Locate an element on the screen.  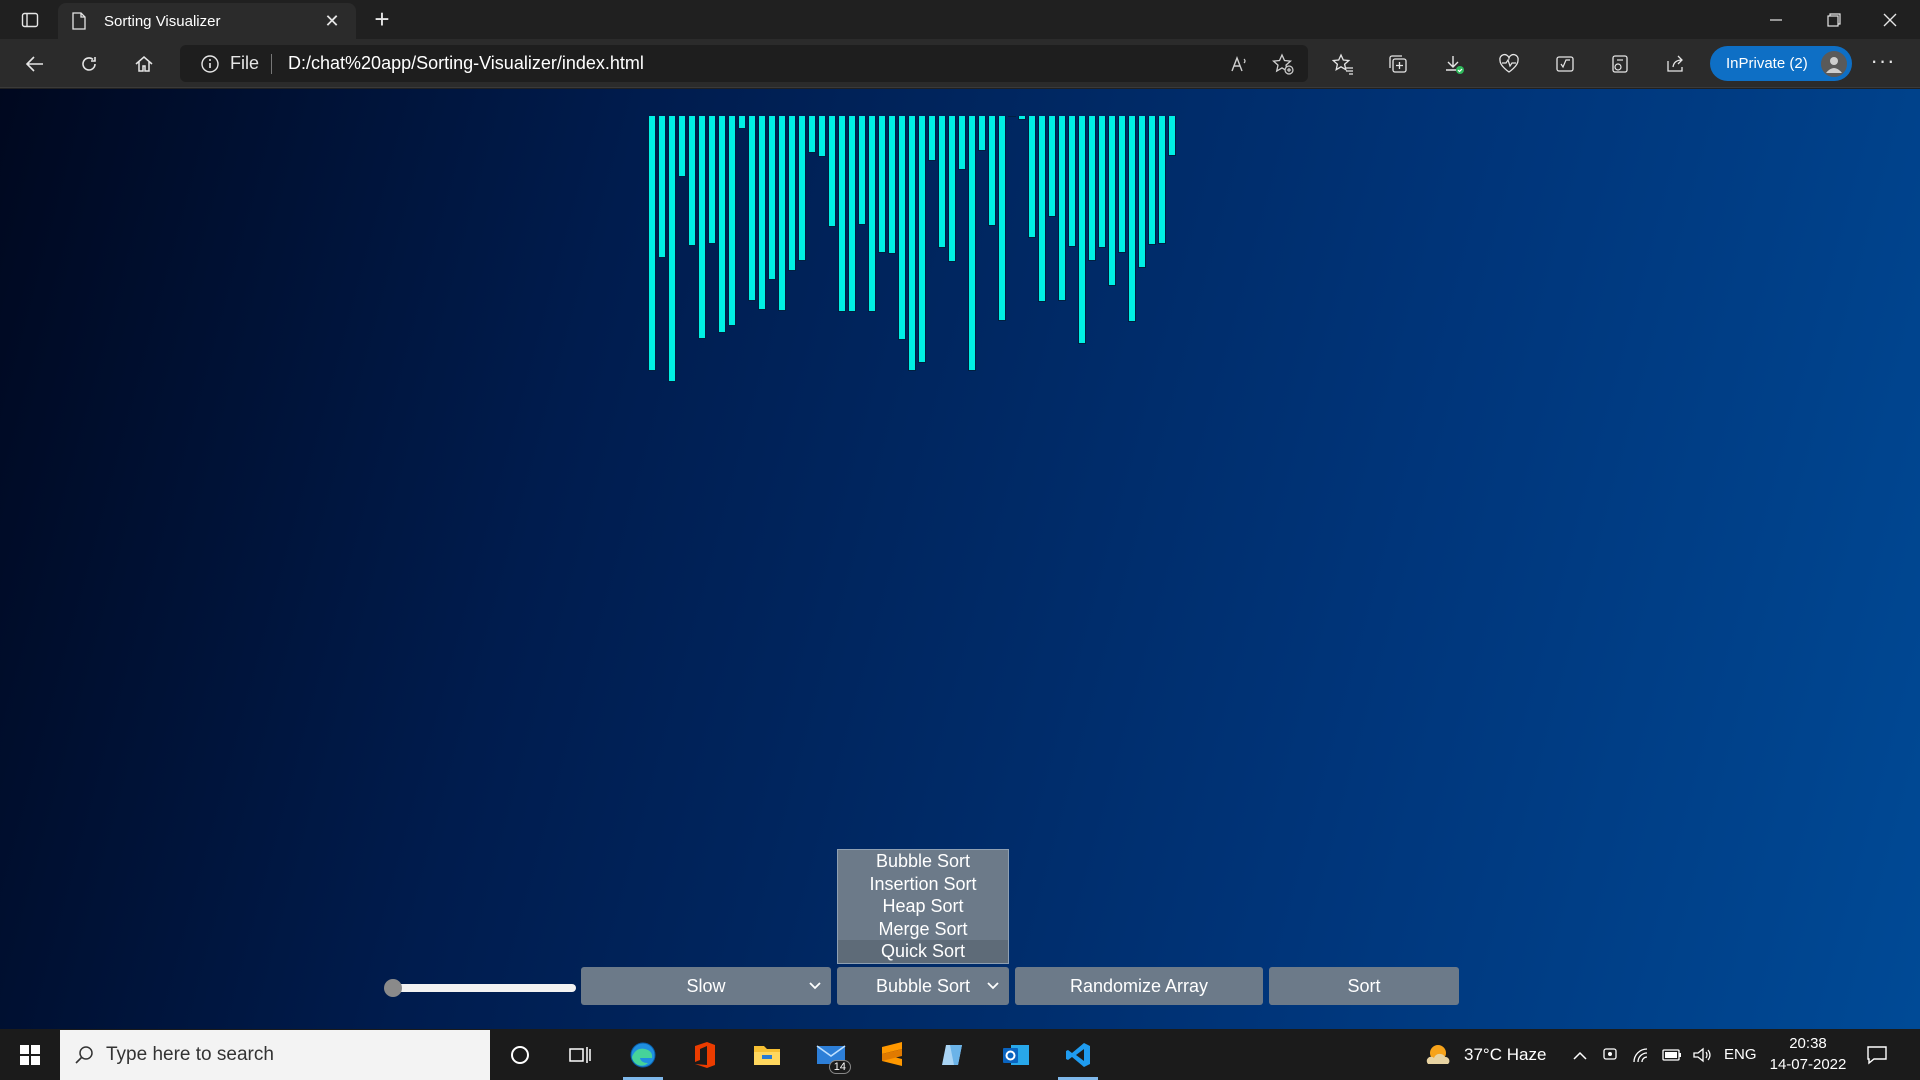
inprivate-profile-button: InPrivate (2) is located at coordinates (1781, 63).